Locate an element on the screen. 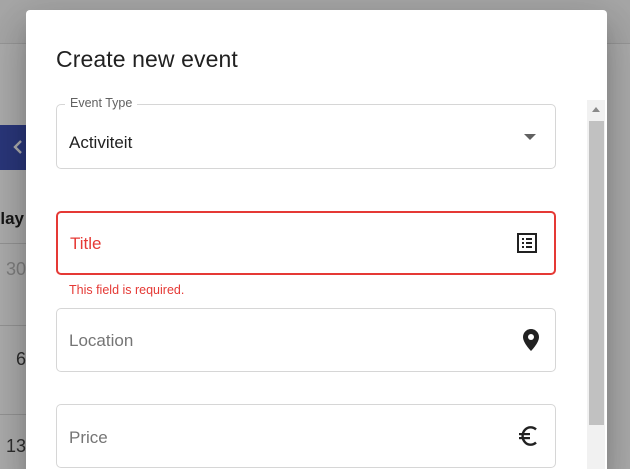 This screenshot has width=630, height=469. title-error-message: This field is required. is located at coordinates (127, 290).